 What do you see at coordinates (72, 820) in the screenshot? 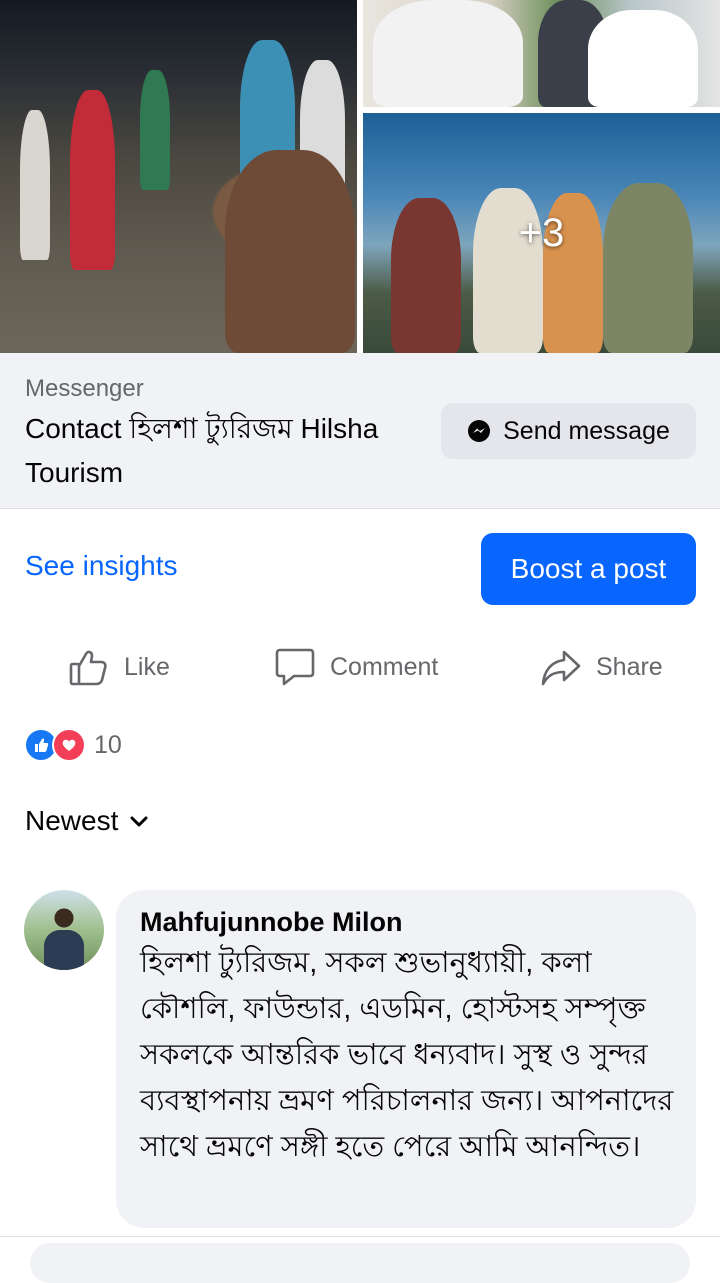
I see `sort-label: Newest` at bounding box center [72, 820].